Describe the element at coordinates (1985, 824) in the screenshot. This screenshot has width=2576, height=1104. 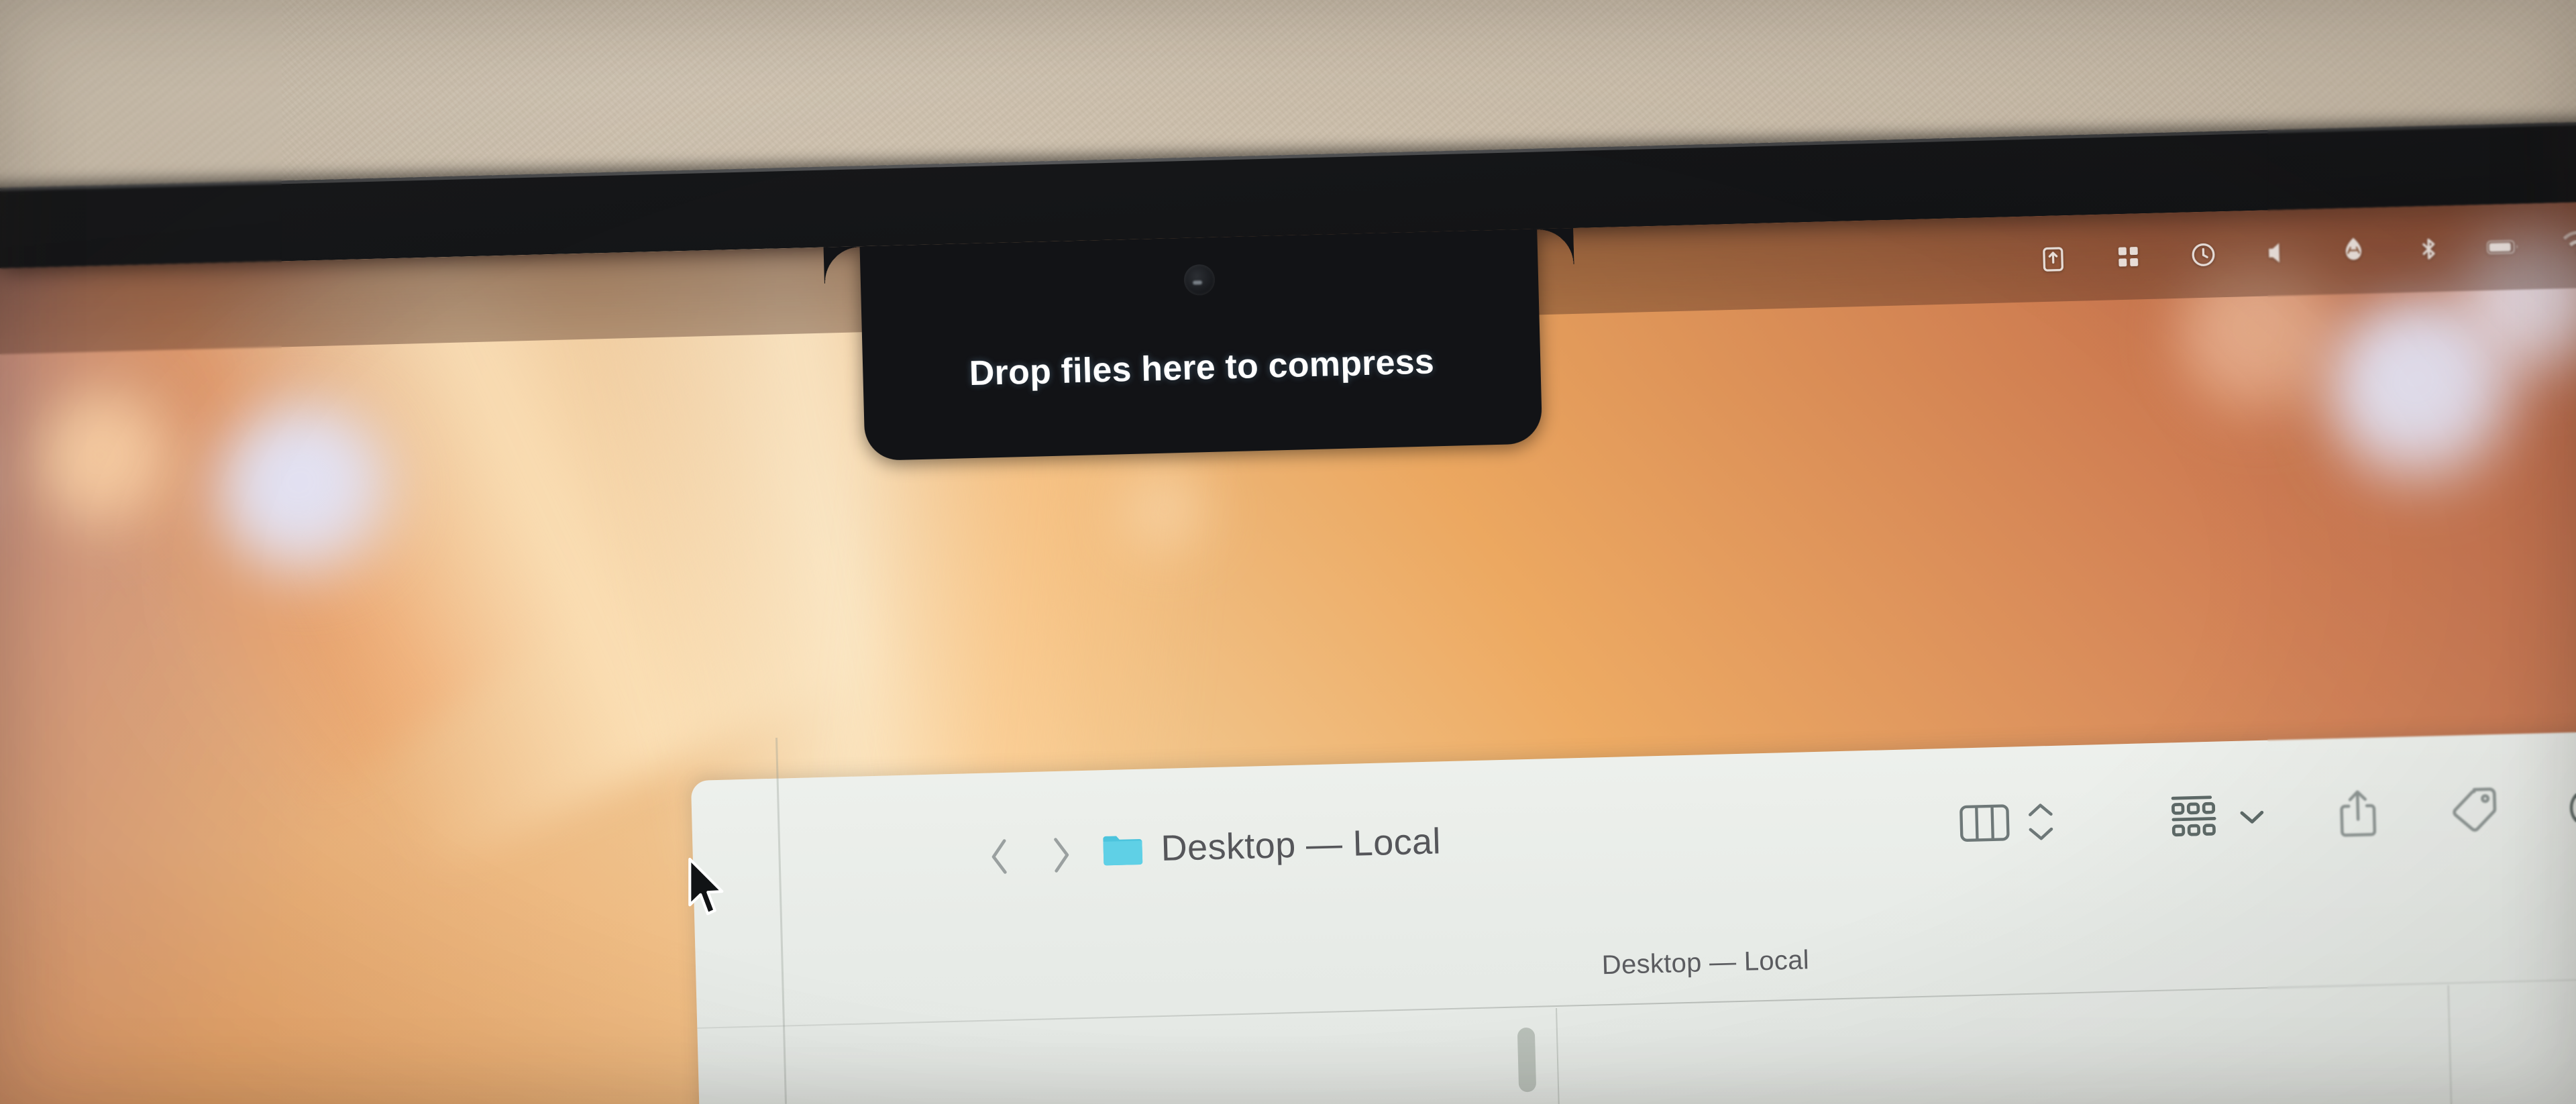
I see `column-view-icon` at that location.